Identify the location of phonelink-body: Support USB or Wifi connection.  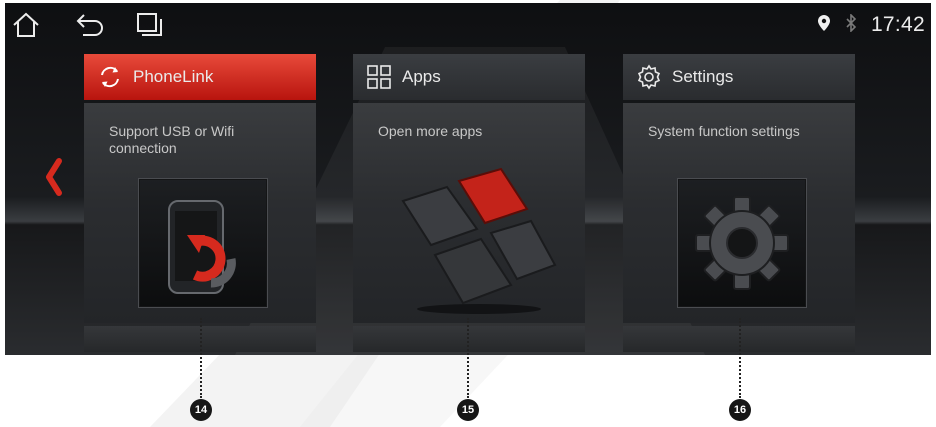
(200, 213).